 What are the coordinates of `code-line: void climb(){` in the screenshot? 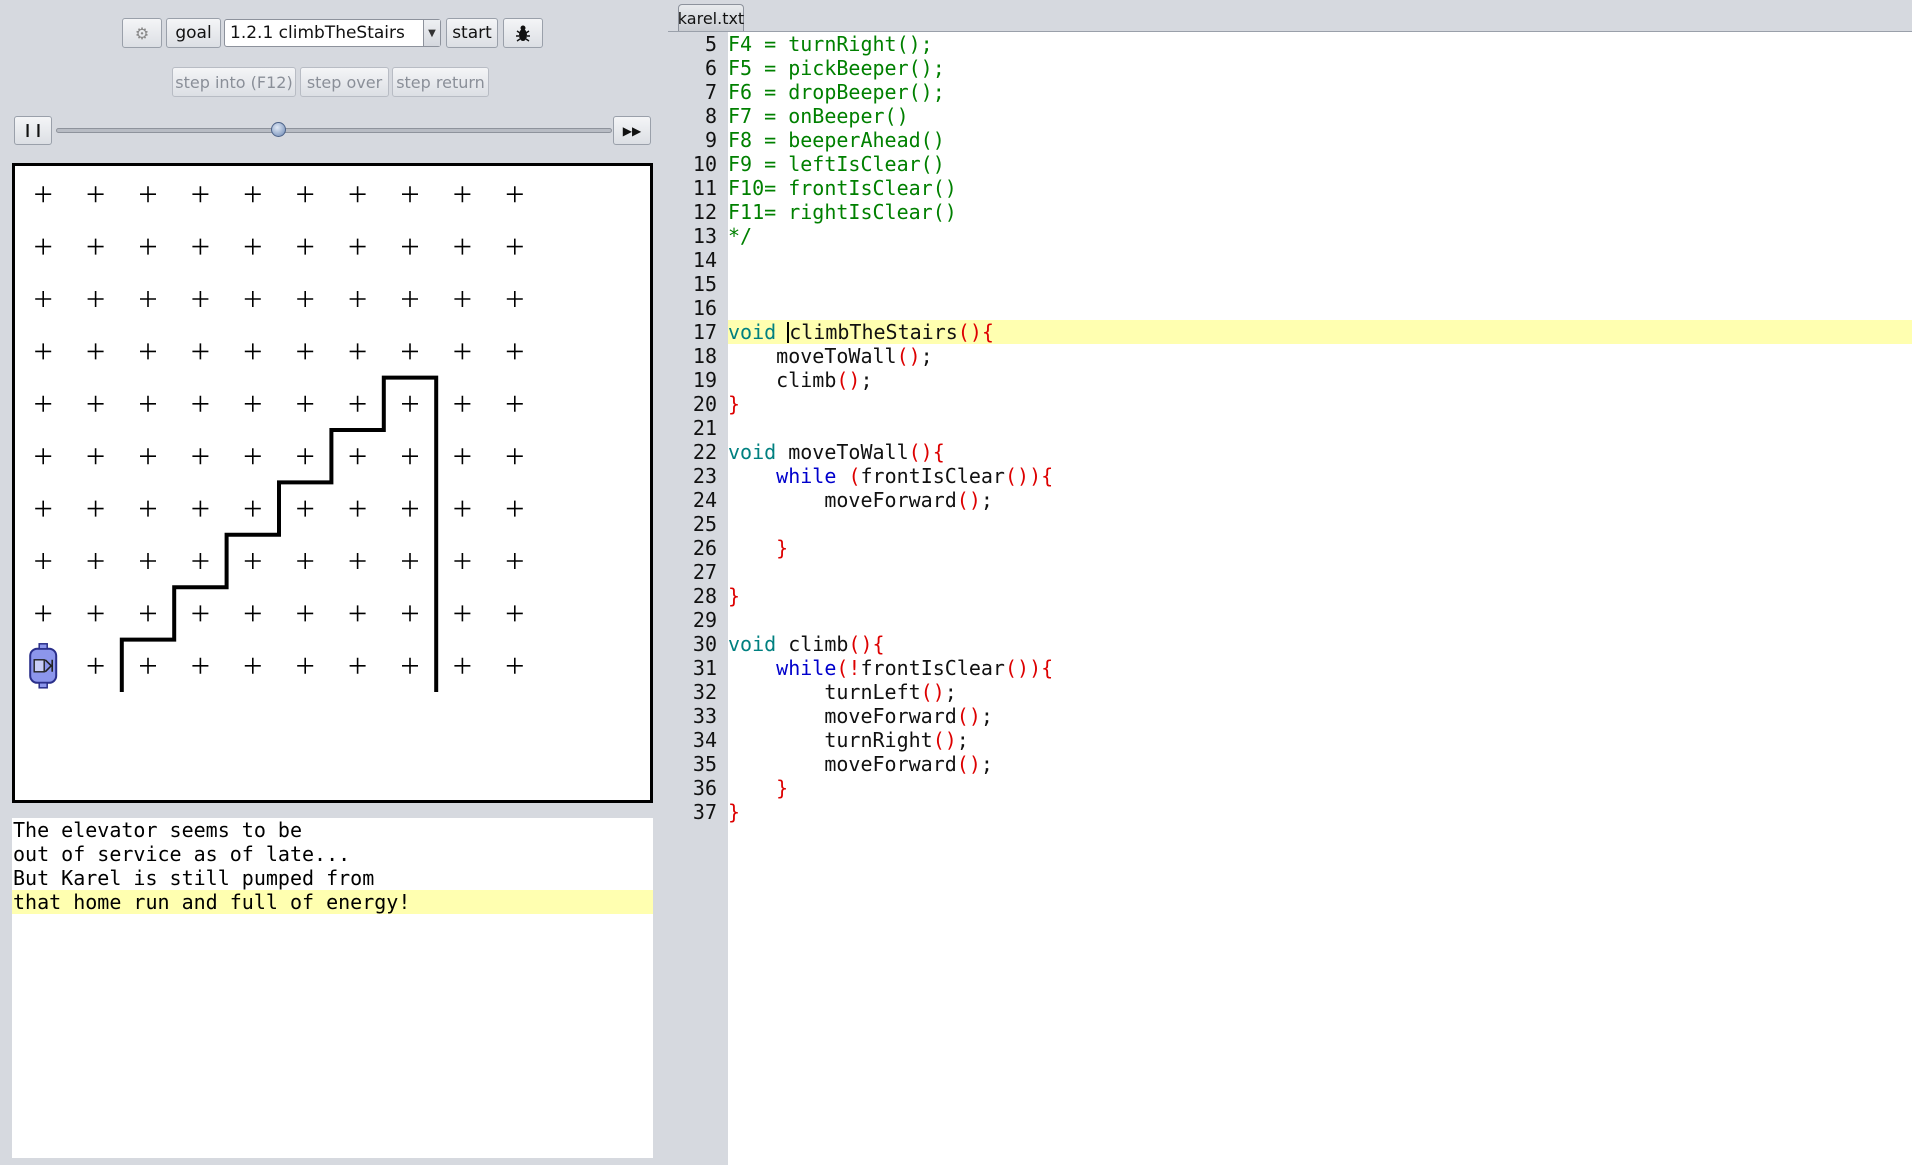 It's located at (1320, 644).